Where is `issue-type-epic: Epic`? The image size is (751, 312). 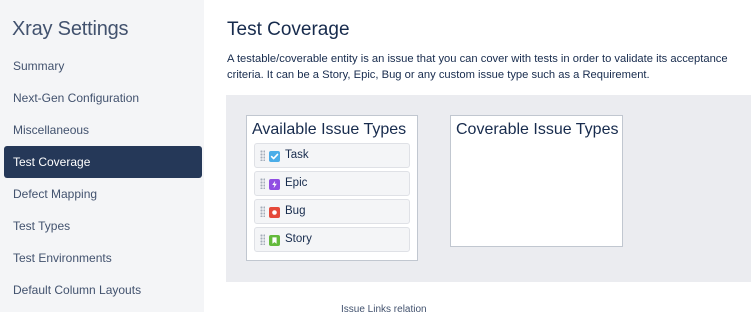
issue-type-epic: Epic is located at coordinates (332, 183).